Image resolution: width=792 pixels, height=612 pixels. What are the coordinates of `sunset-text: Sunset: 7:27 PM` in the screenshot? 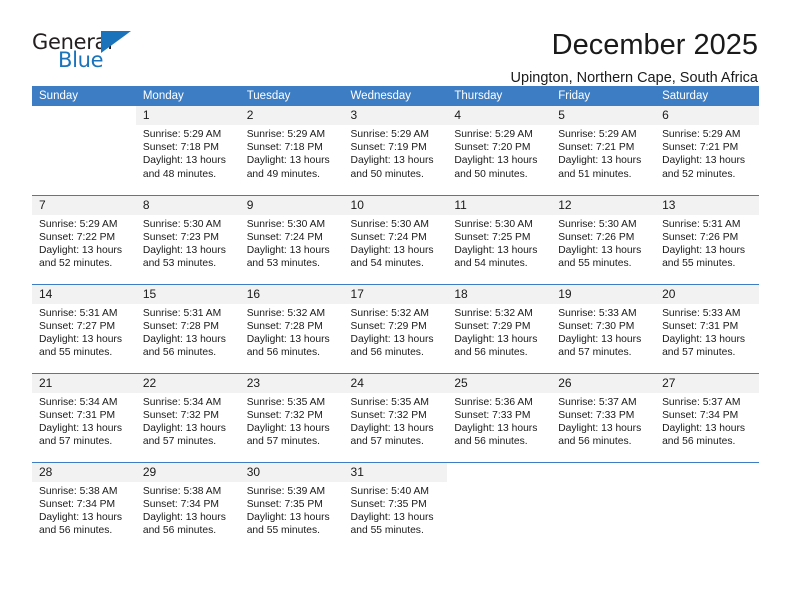 It's located at (77, 326).